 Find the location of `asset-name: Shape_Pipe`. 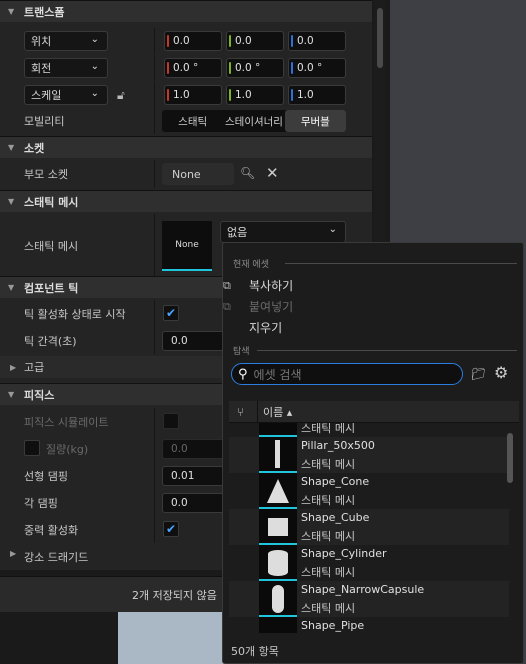

asset-name: Shape_Pipe is located at coordinates (333, 625).